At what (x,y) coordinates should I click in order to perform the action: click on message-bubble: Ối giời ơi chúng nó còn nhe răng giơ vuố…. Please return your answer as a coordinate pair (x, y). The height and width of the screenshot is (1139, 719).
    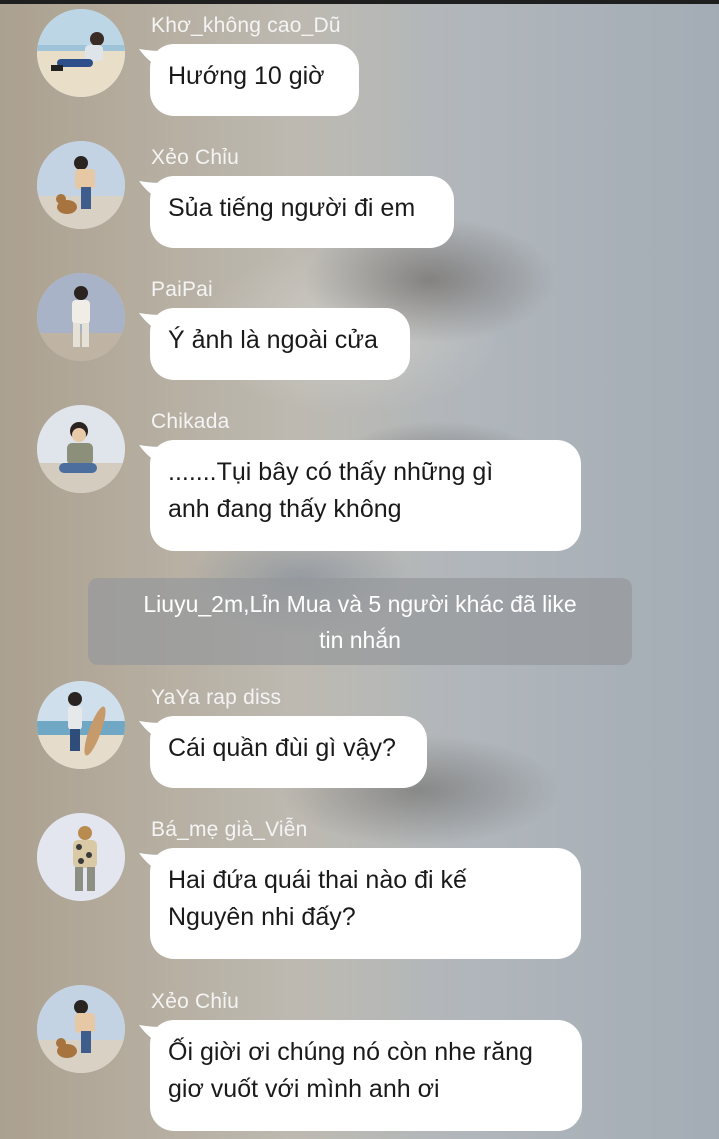
    Looking at the image, I should click on (366, 1075).